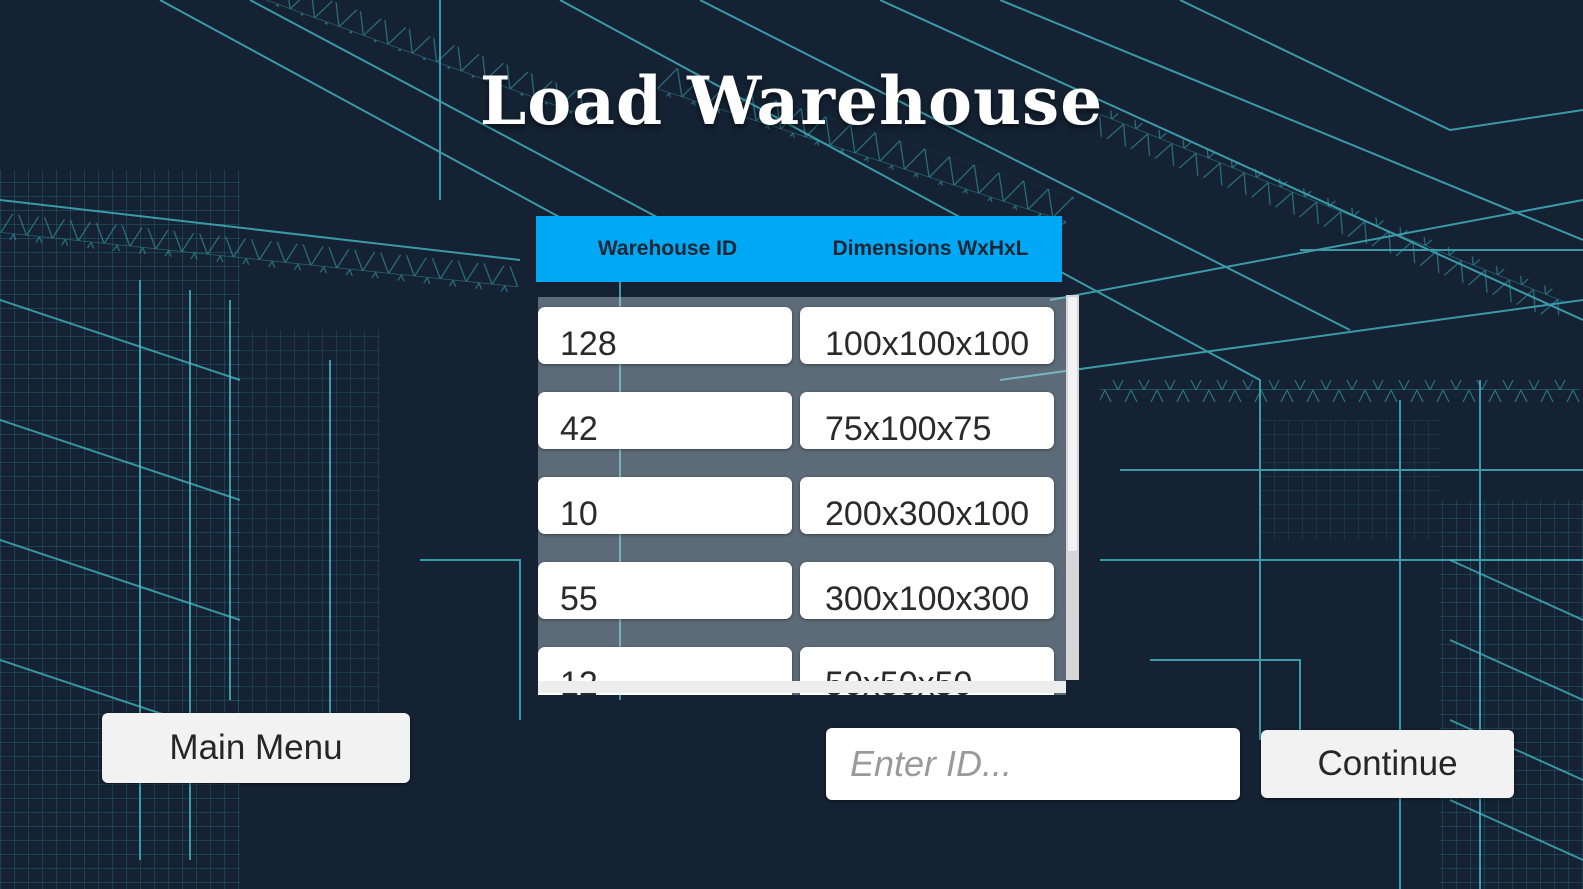  I want to click on dimensions-cell: 100x100x100, so click(927, 335).